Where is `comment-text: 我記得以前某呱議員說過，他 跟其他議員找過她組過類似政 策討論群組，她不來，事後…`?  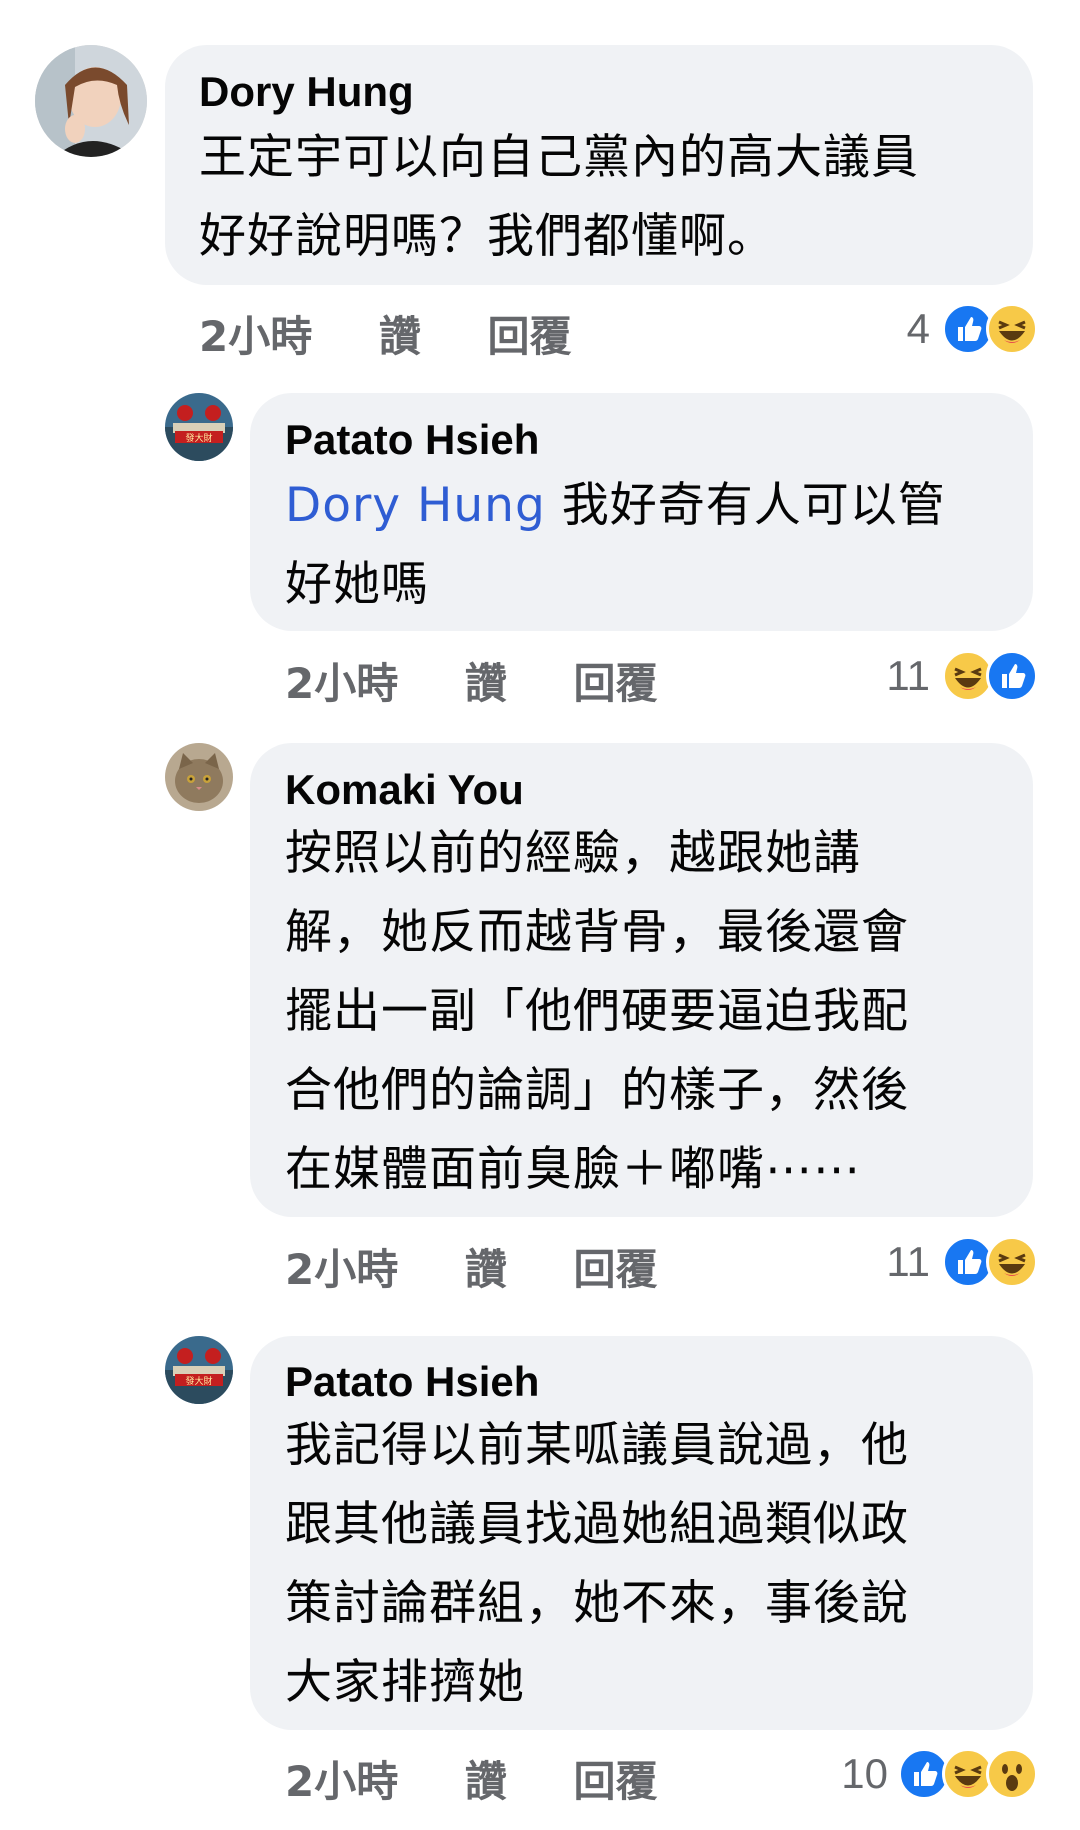
comment-text: 我記得以前某呱議員說過，他 跟其他議員找過她組過類似政 策討論群組，她不來，事後… is located at coordinates (650, 1564).